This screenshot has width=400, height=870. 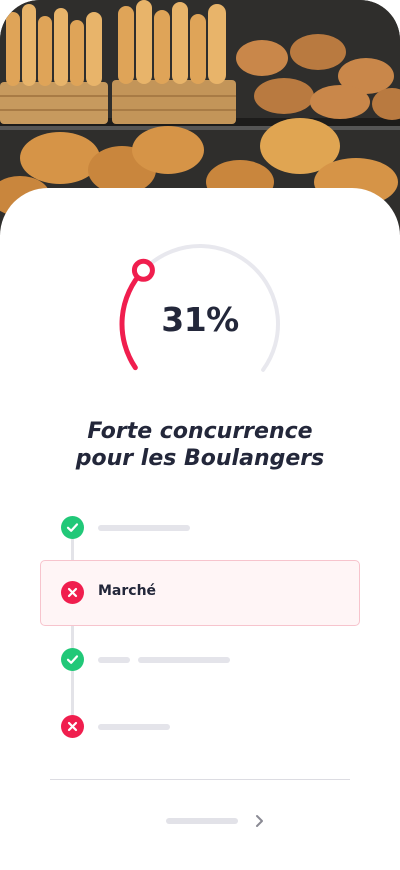 What do you see at coordinates (202, 821) in the screenshot?
I see `footer-label-placeholder` at bounding box center [202, 821].